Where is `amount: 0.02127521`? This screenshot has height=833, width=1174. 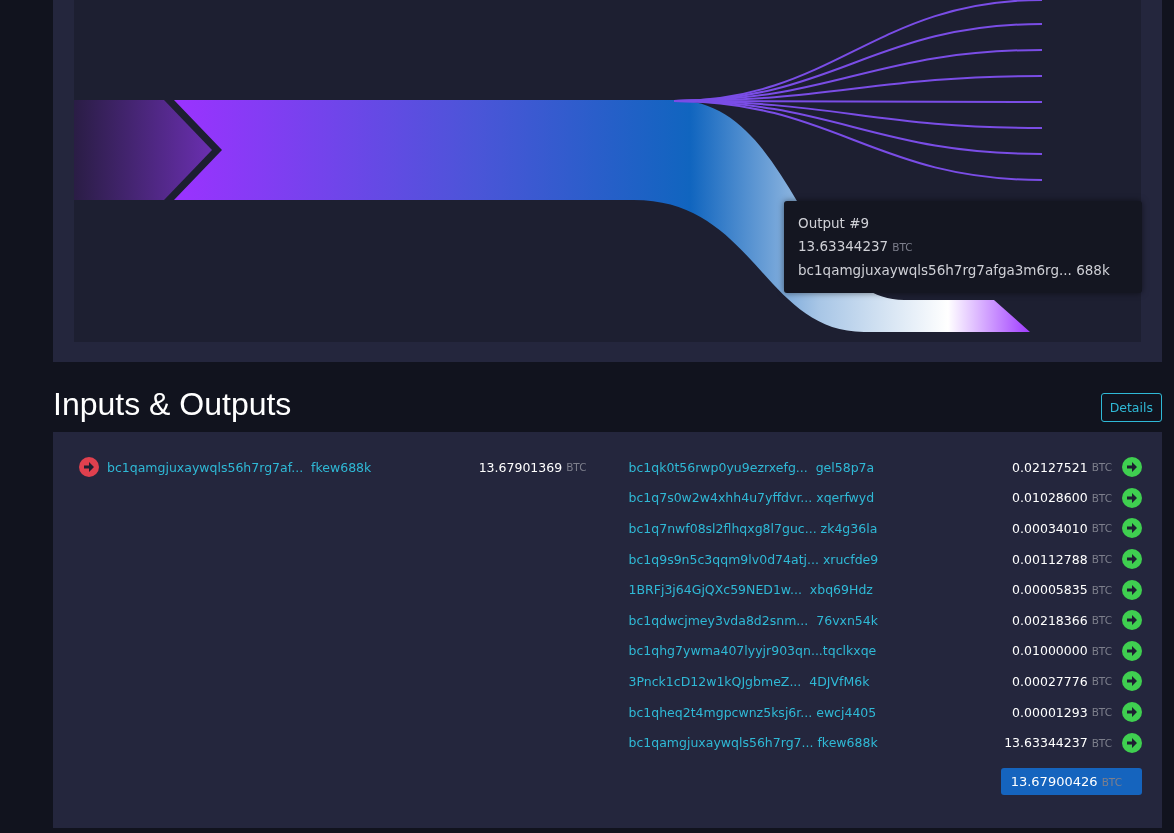 amount: 0.02127521 is located at coordinates (1050, 467).